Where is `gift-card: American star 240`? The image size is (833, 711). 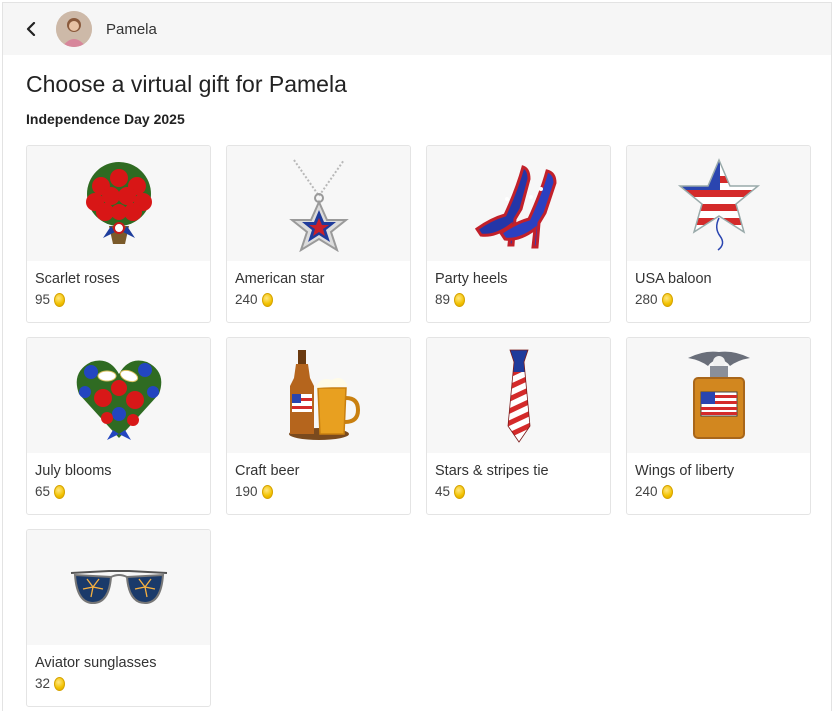
gift-card: American star 240 is located at coordinates (318, 234).